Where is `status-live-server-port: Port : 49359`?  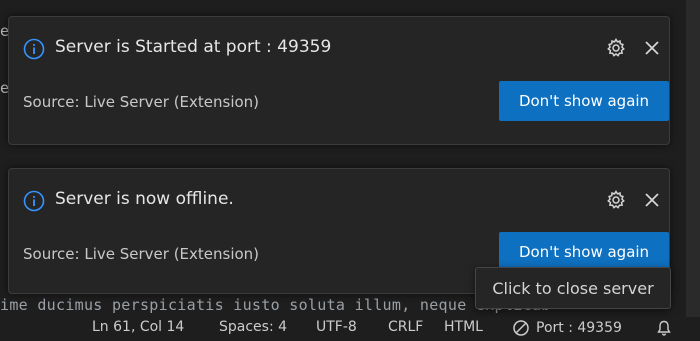 status-live-server-port: Port : 49359 is located at coordinates (567, 328).